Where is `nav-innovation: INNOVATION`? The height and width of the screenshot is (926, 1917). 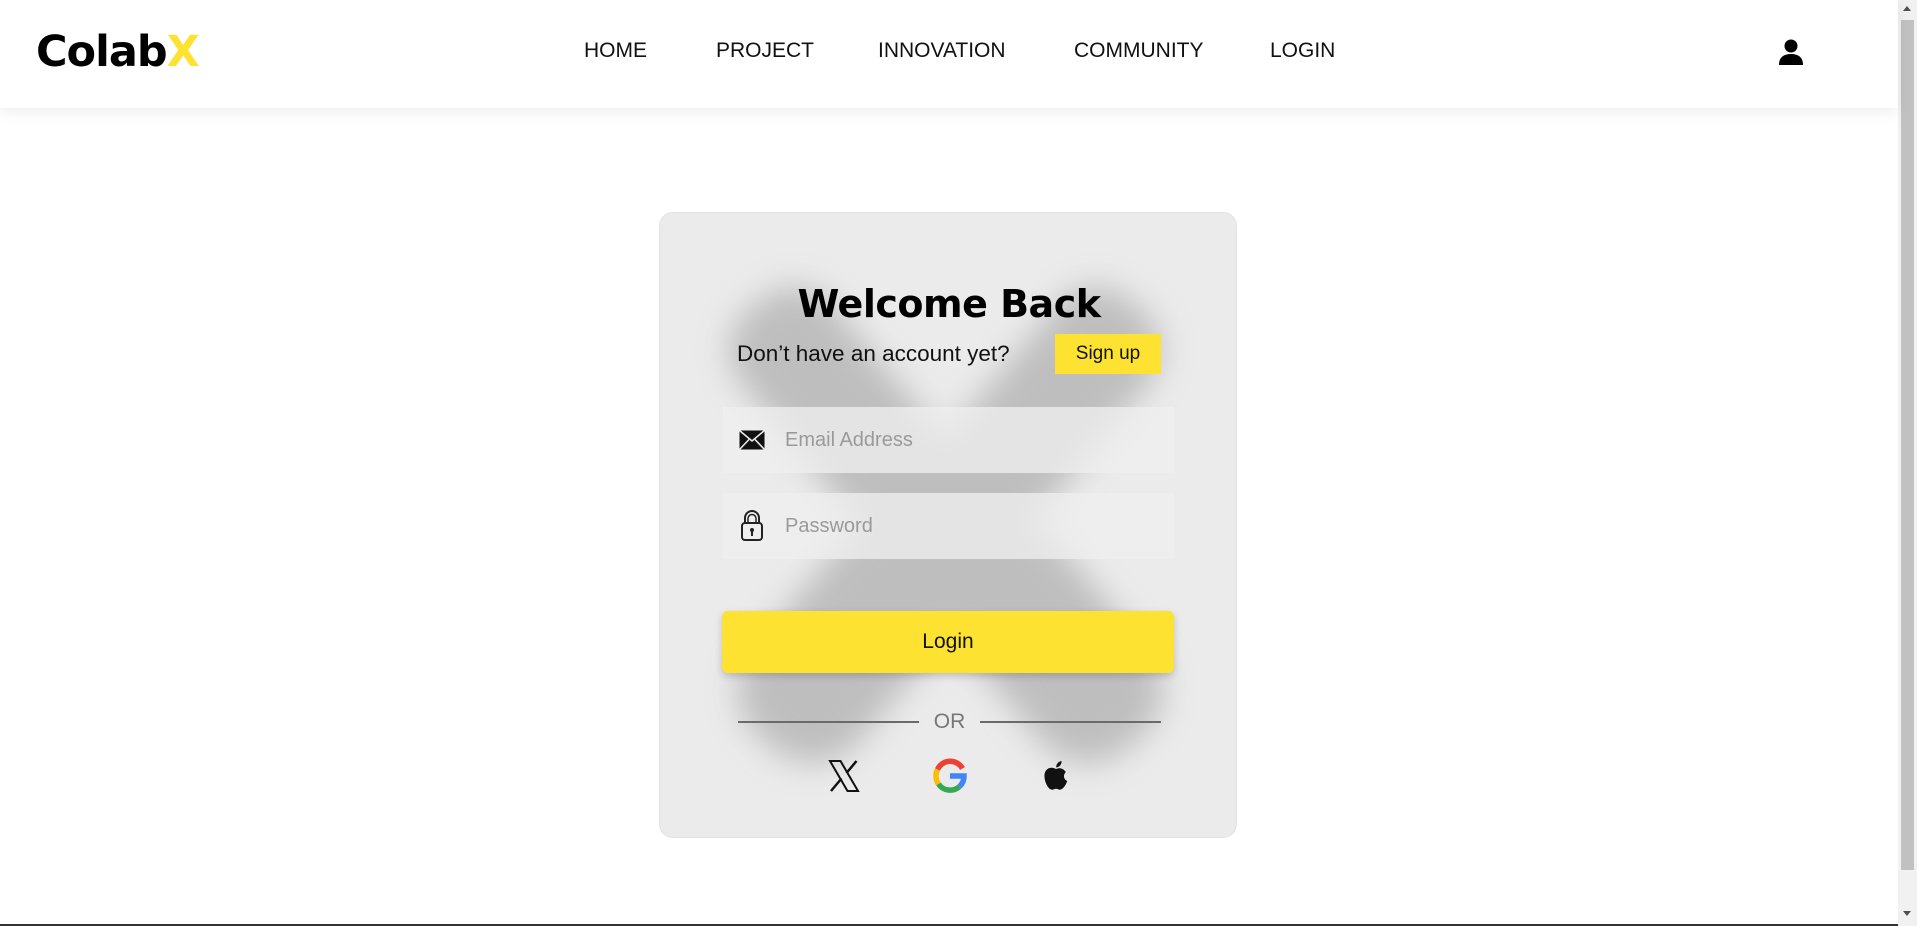 nav-innovation: INNOVATION is located at coordinates (942, 51).